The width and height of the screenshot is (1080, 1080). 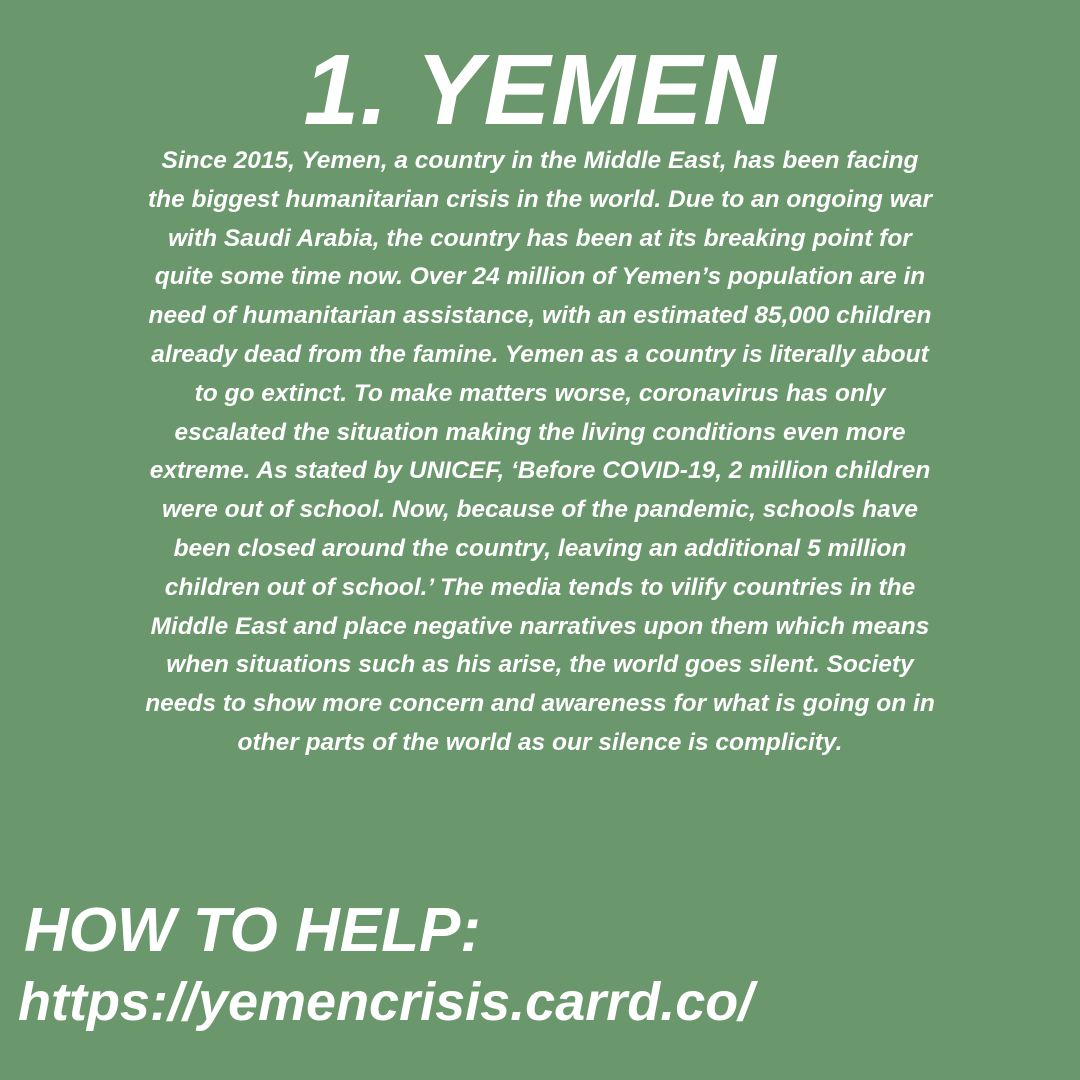 I want to click on slide-title: 1. YEMEN, so click(x=540, y=90).